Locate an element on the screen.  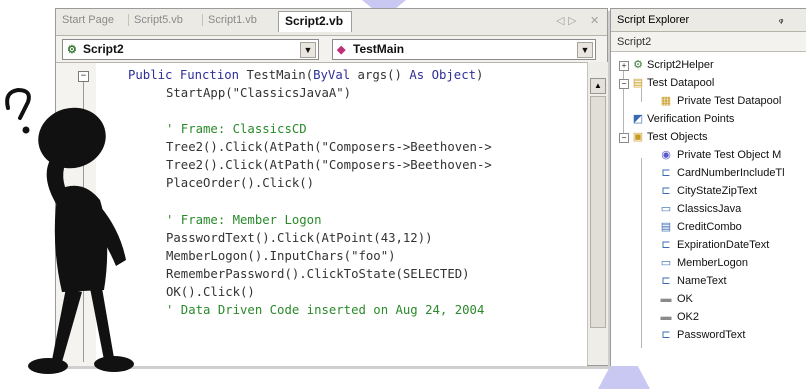
method-dropdown: ◆ TestMain ▼ is located at coordinates (464, 49).